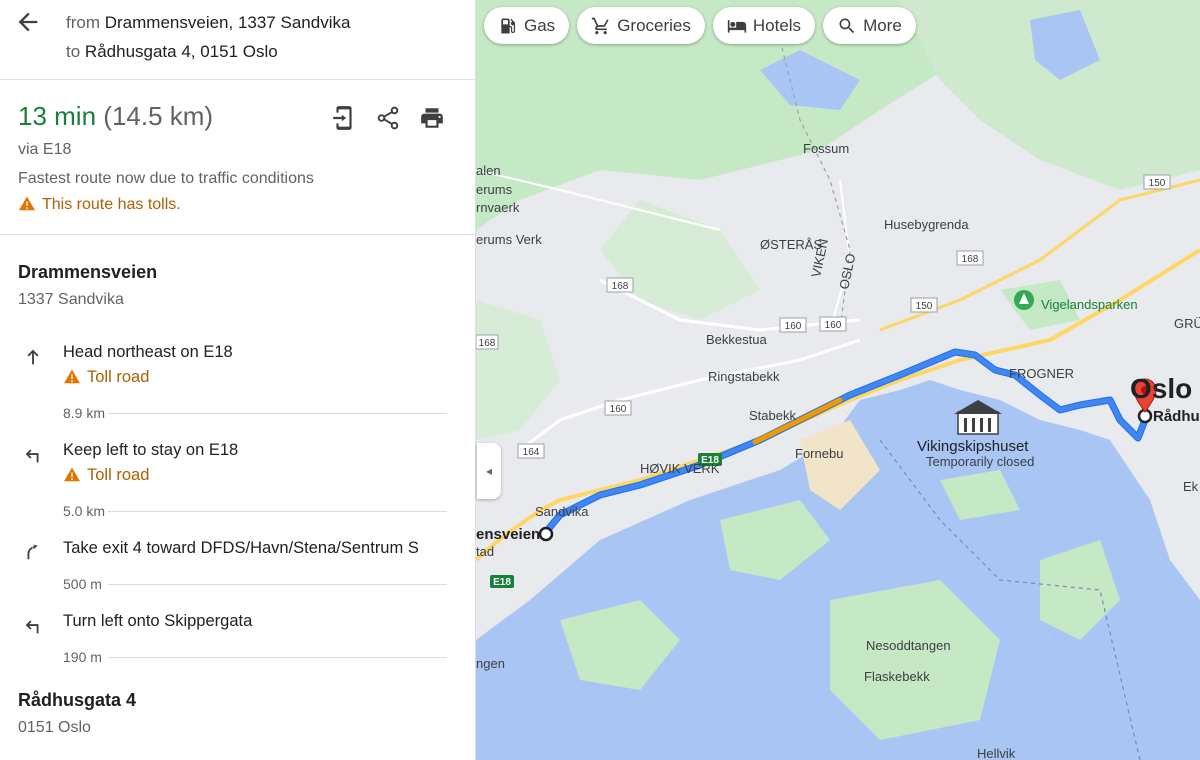 Image resolution: width=1200 pixels, height=760 pixels. Describe the element at coordinates (777, 25) in the screenshot. I see `chip-label: Hotels` at that location.